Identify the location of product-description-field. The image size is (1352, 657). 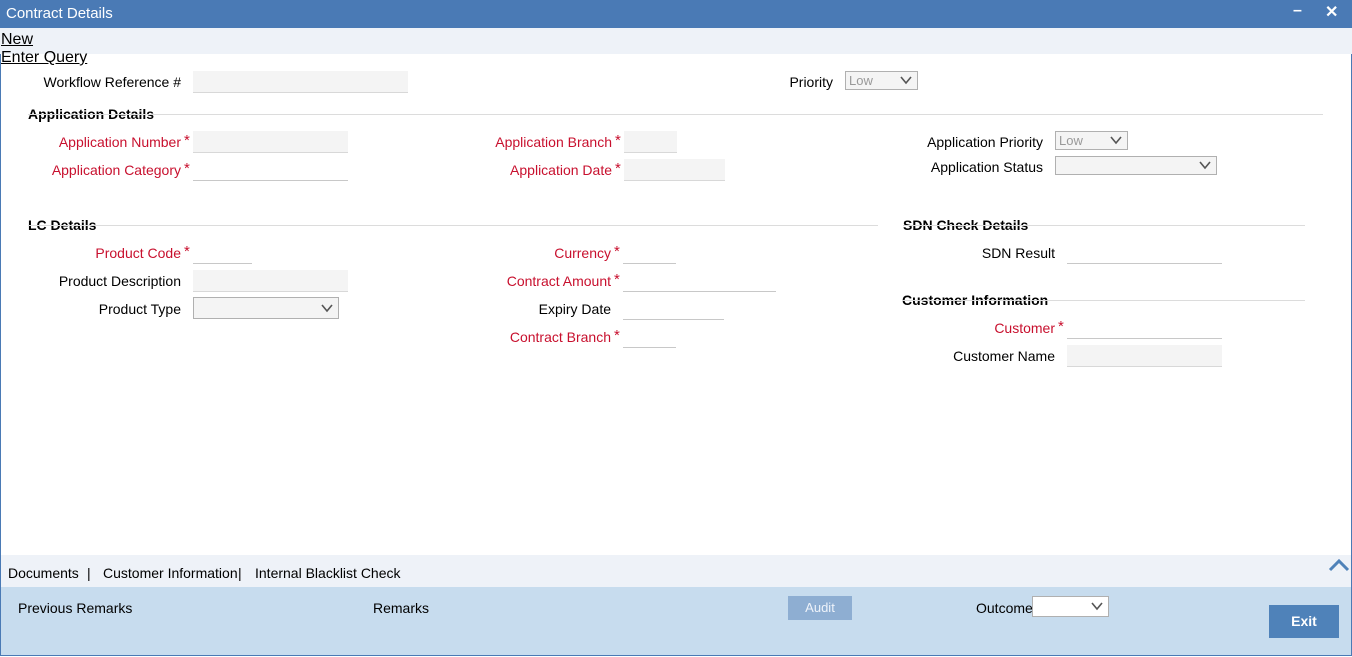
(270, 281).